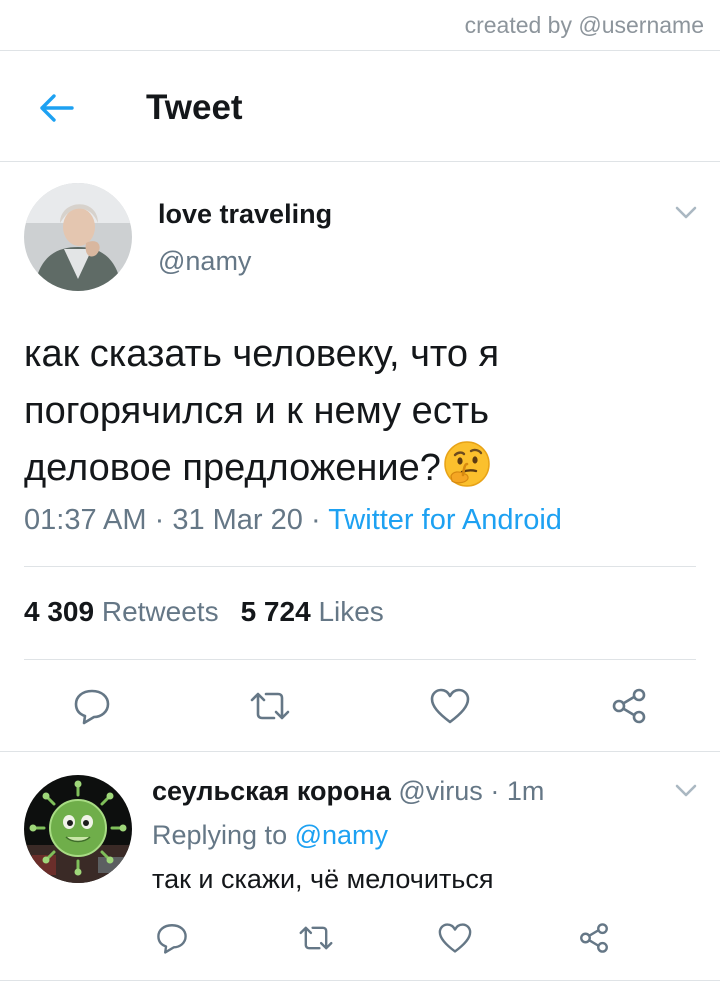  I want to click on tweet-source-link: Twitter for Android, so click(445, 520).